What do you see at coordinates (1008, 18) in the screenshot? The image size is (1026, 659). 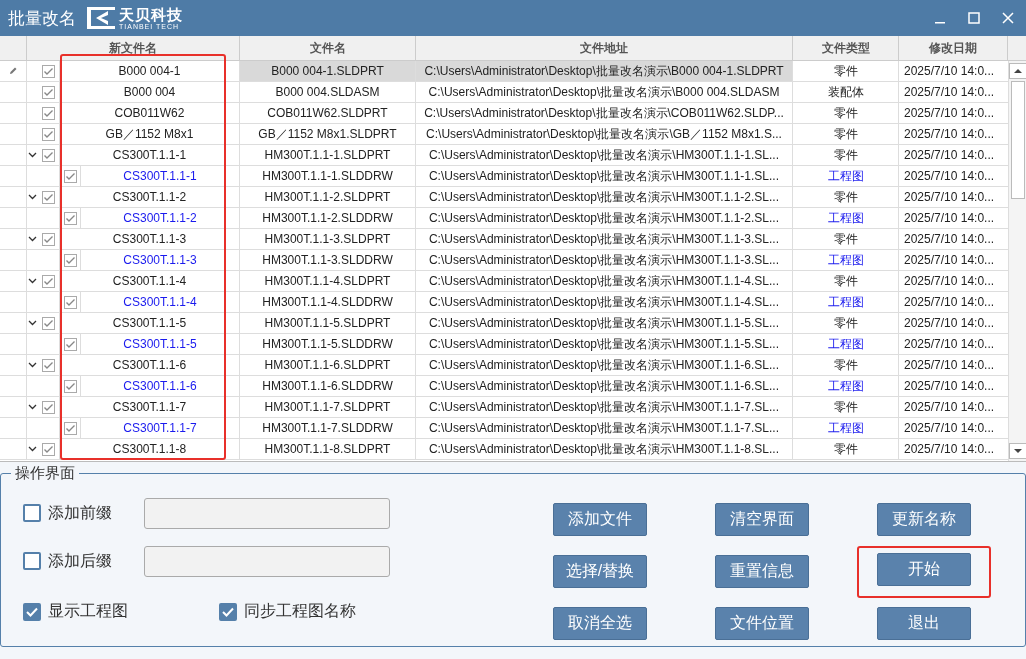 I see `close-icon` at bounding box center [1008, 18].